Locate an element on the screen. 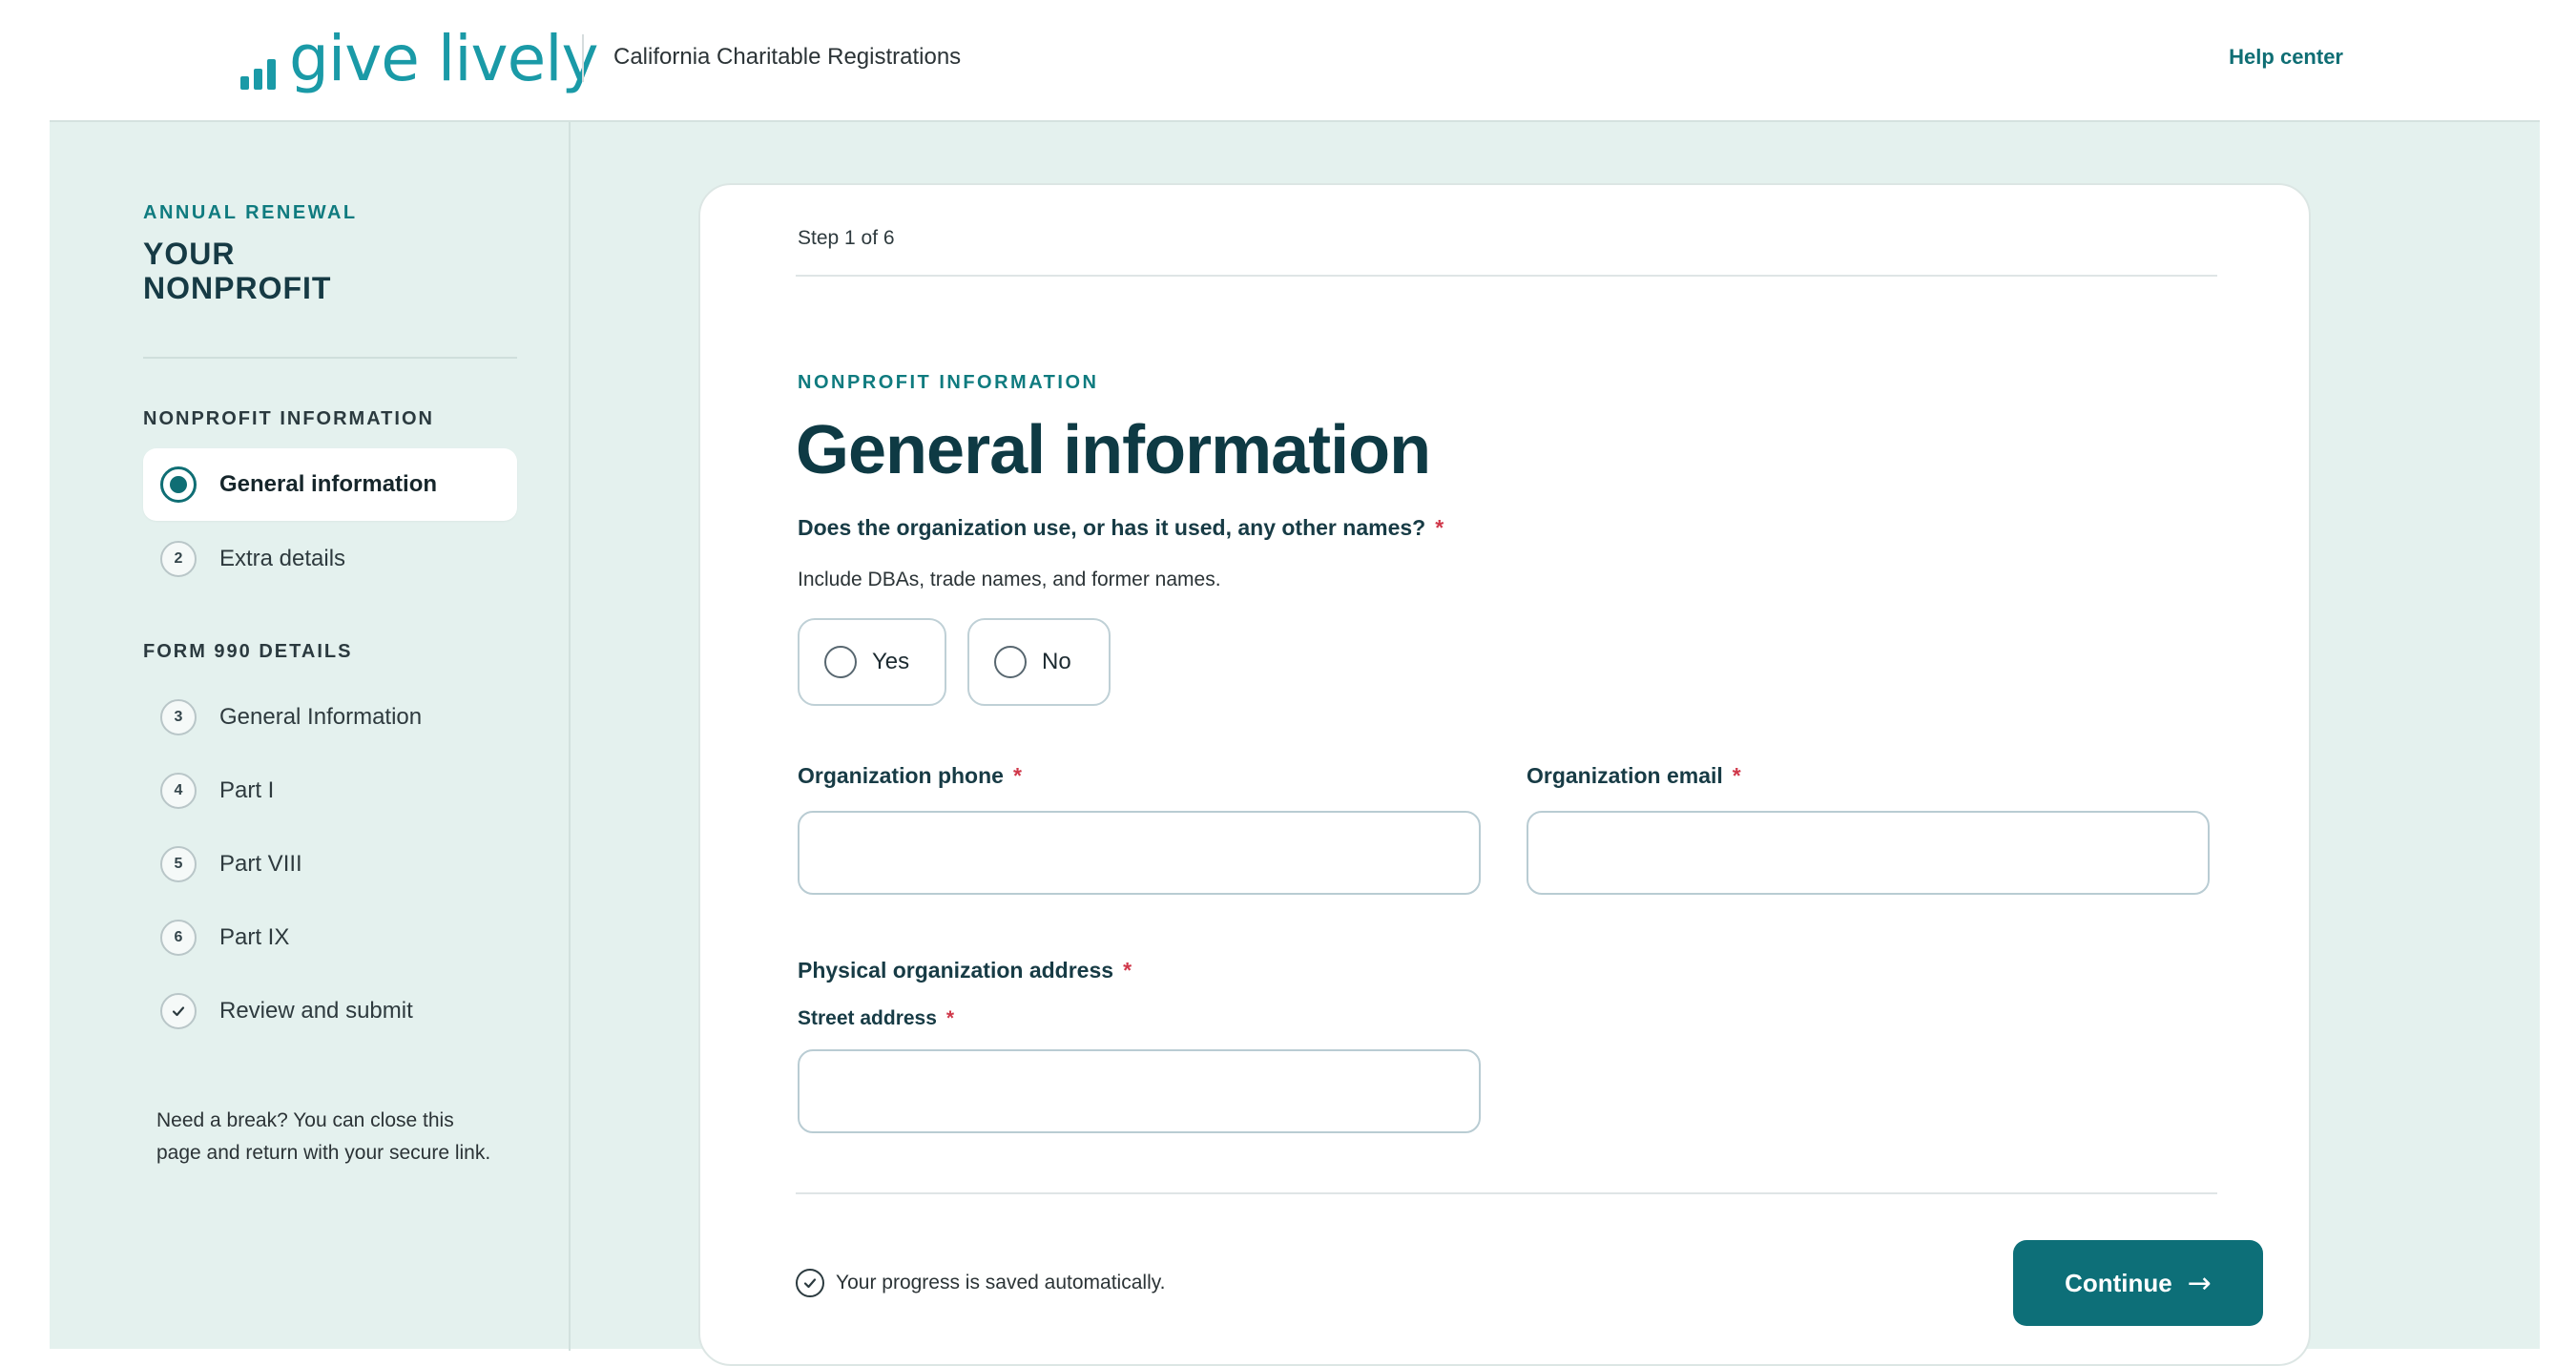 The image size is (2576, 1366). sidebar-item-review-and-submit: Review and submit is located at coordinates (330, 1011).